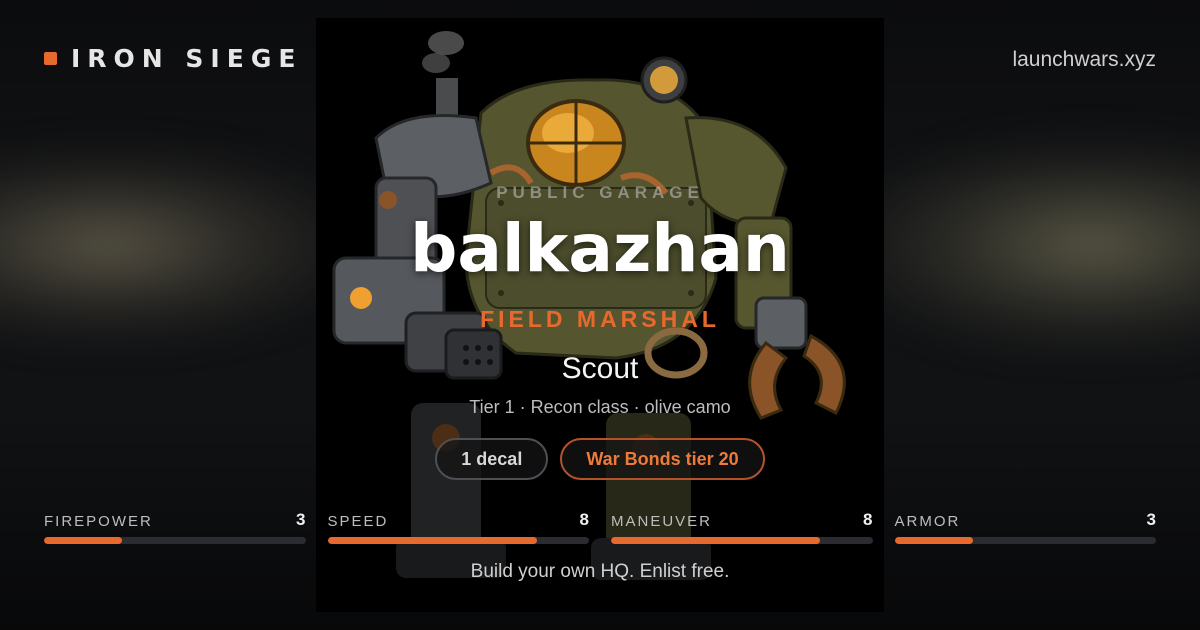 The width and height of the screenshot is (1200, 630). I want to click on decal-badge: 1 decal, so click(492, 459).